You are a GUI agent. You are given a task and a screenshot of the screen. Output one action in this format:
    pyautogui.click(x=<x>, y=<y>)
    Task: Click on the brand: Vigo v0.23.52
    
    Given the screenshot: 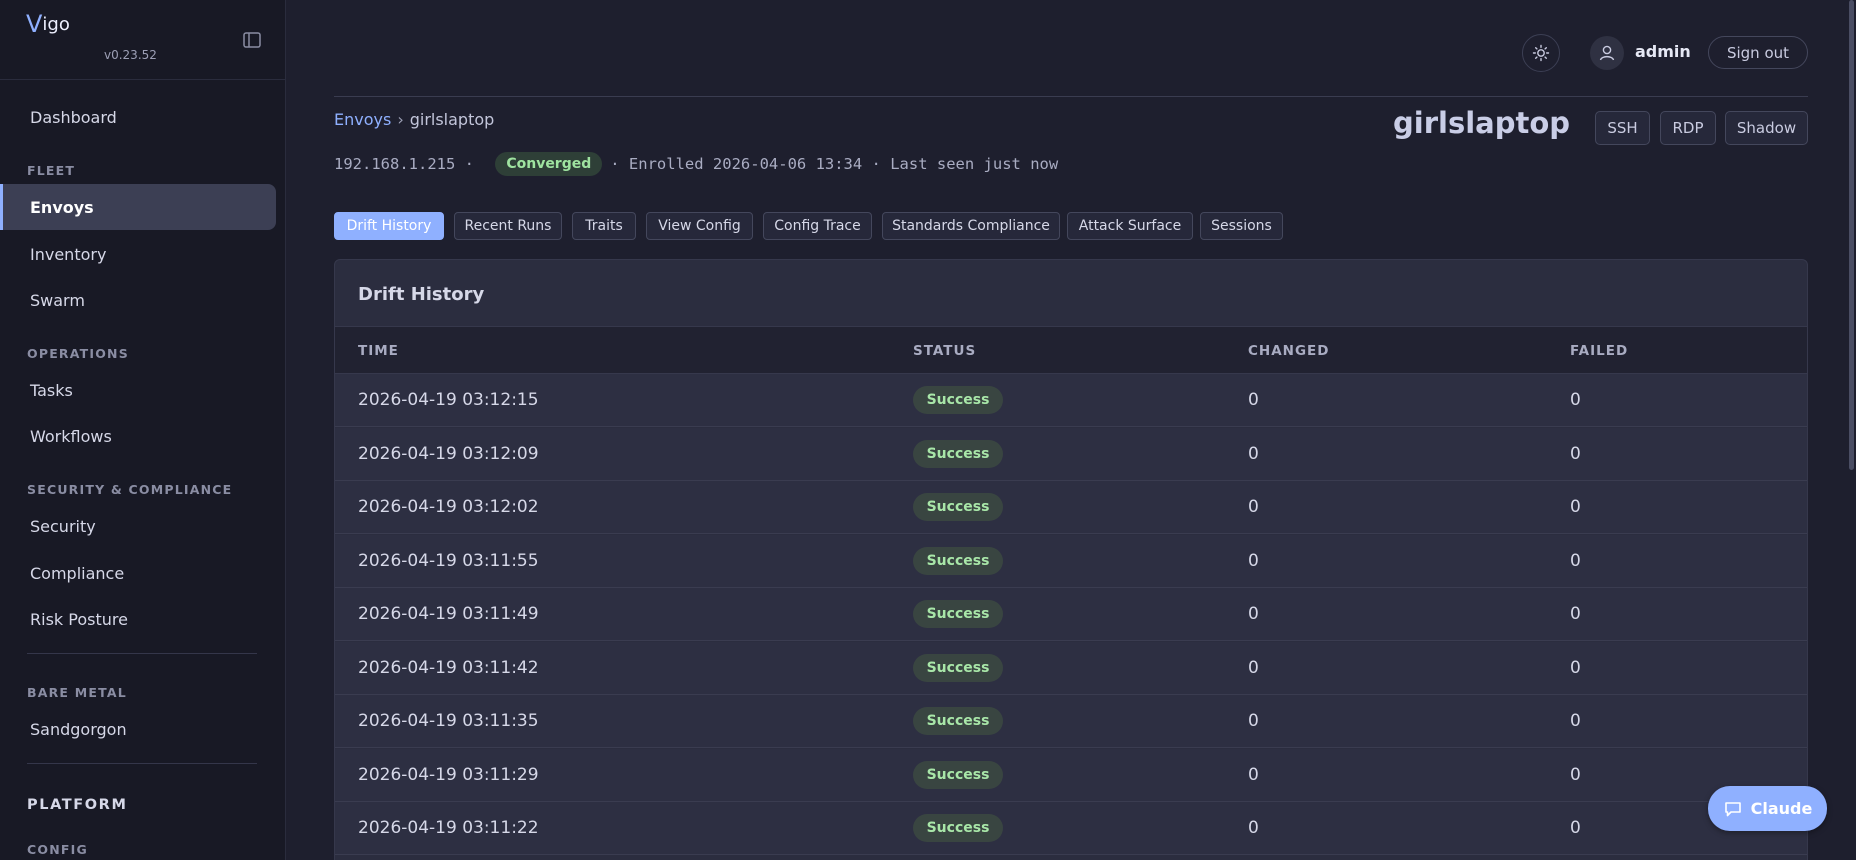 What is the action you would take?
    pyautogui.click(x=151, y=38)
    